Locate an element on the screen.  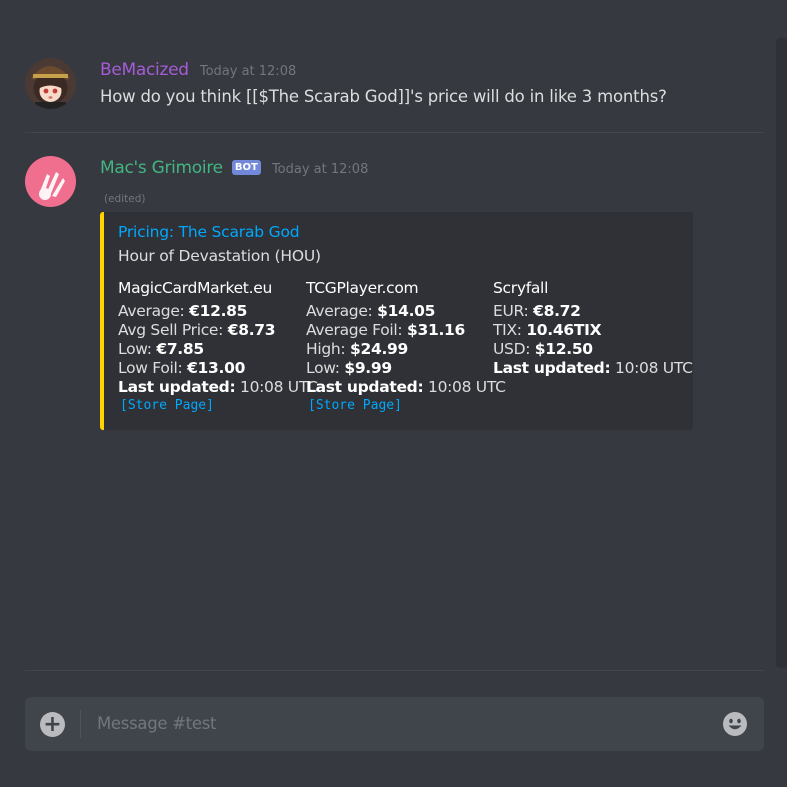
username: Mac's Grimoire is located at coordinates (161, 168).